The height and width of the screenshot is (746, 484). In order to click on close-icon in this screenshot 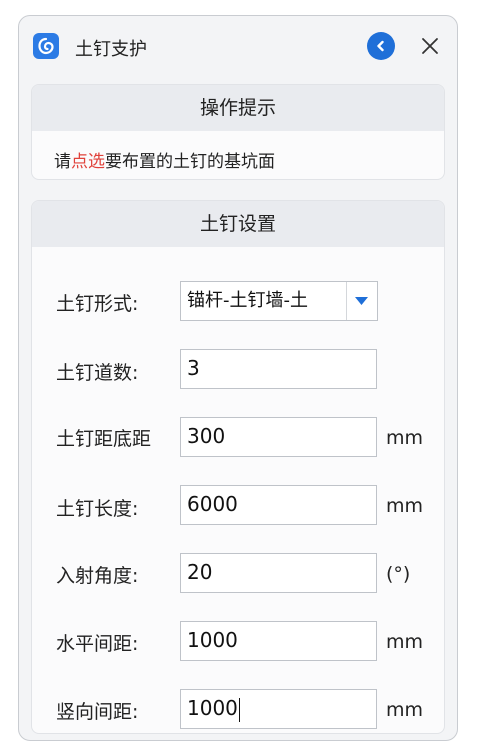, I will do `click(430, 46)`.